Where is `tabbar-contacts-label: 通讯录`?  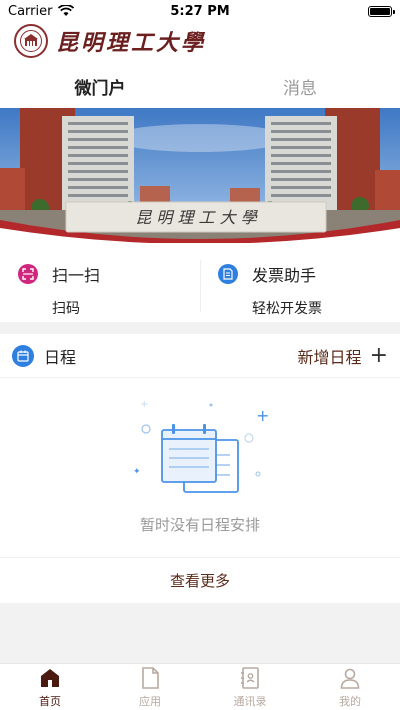
tabbar-contacts-label: 通讯录 is located at coordinates (250, 701).